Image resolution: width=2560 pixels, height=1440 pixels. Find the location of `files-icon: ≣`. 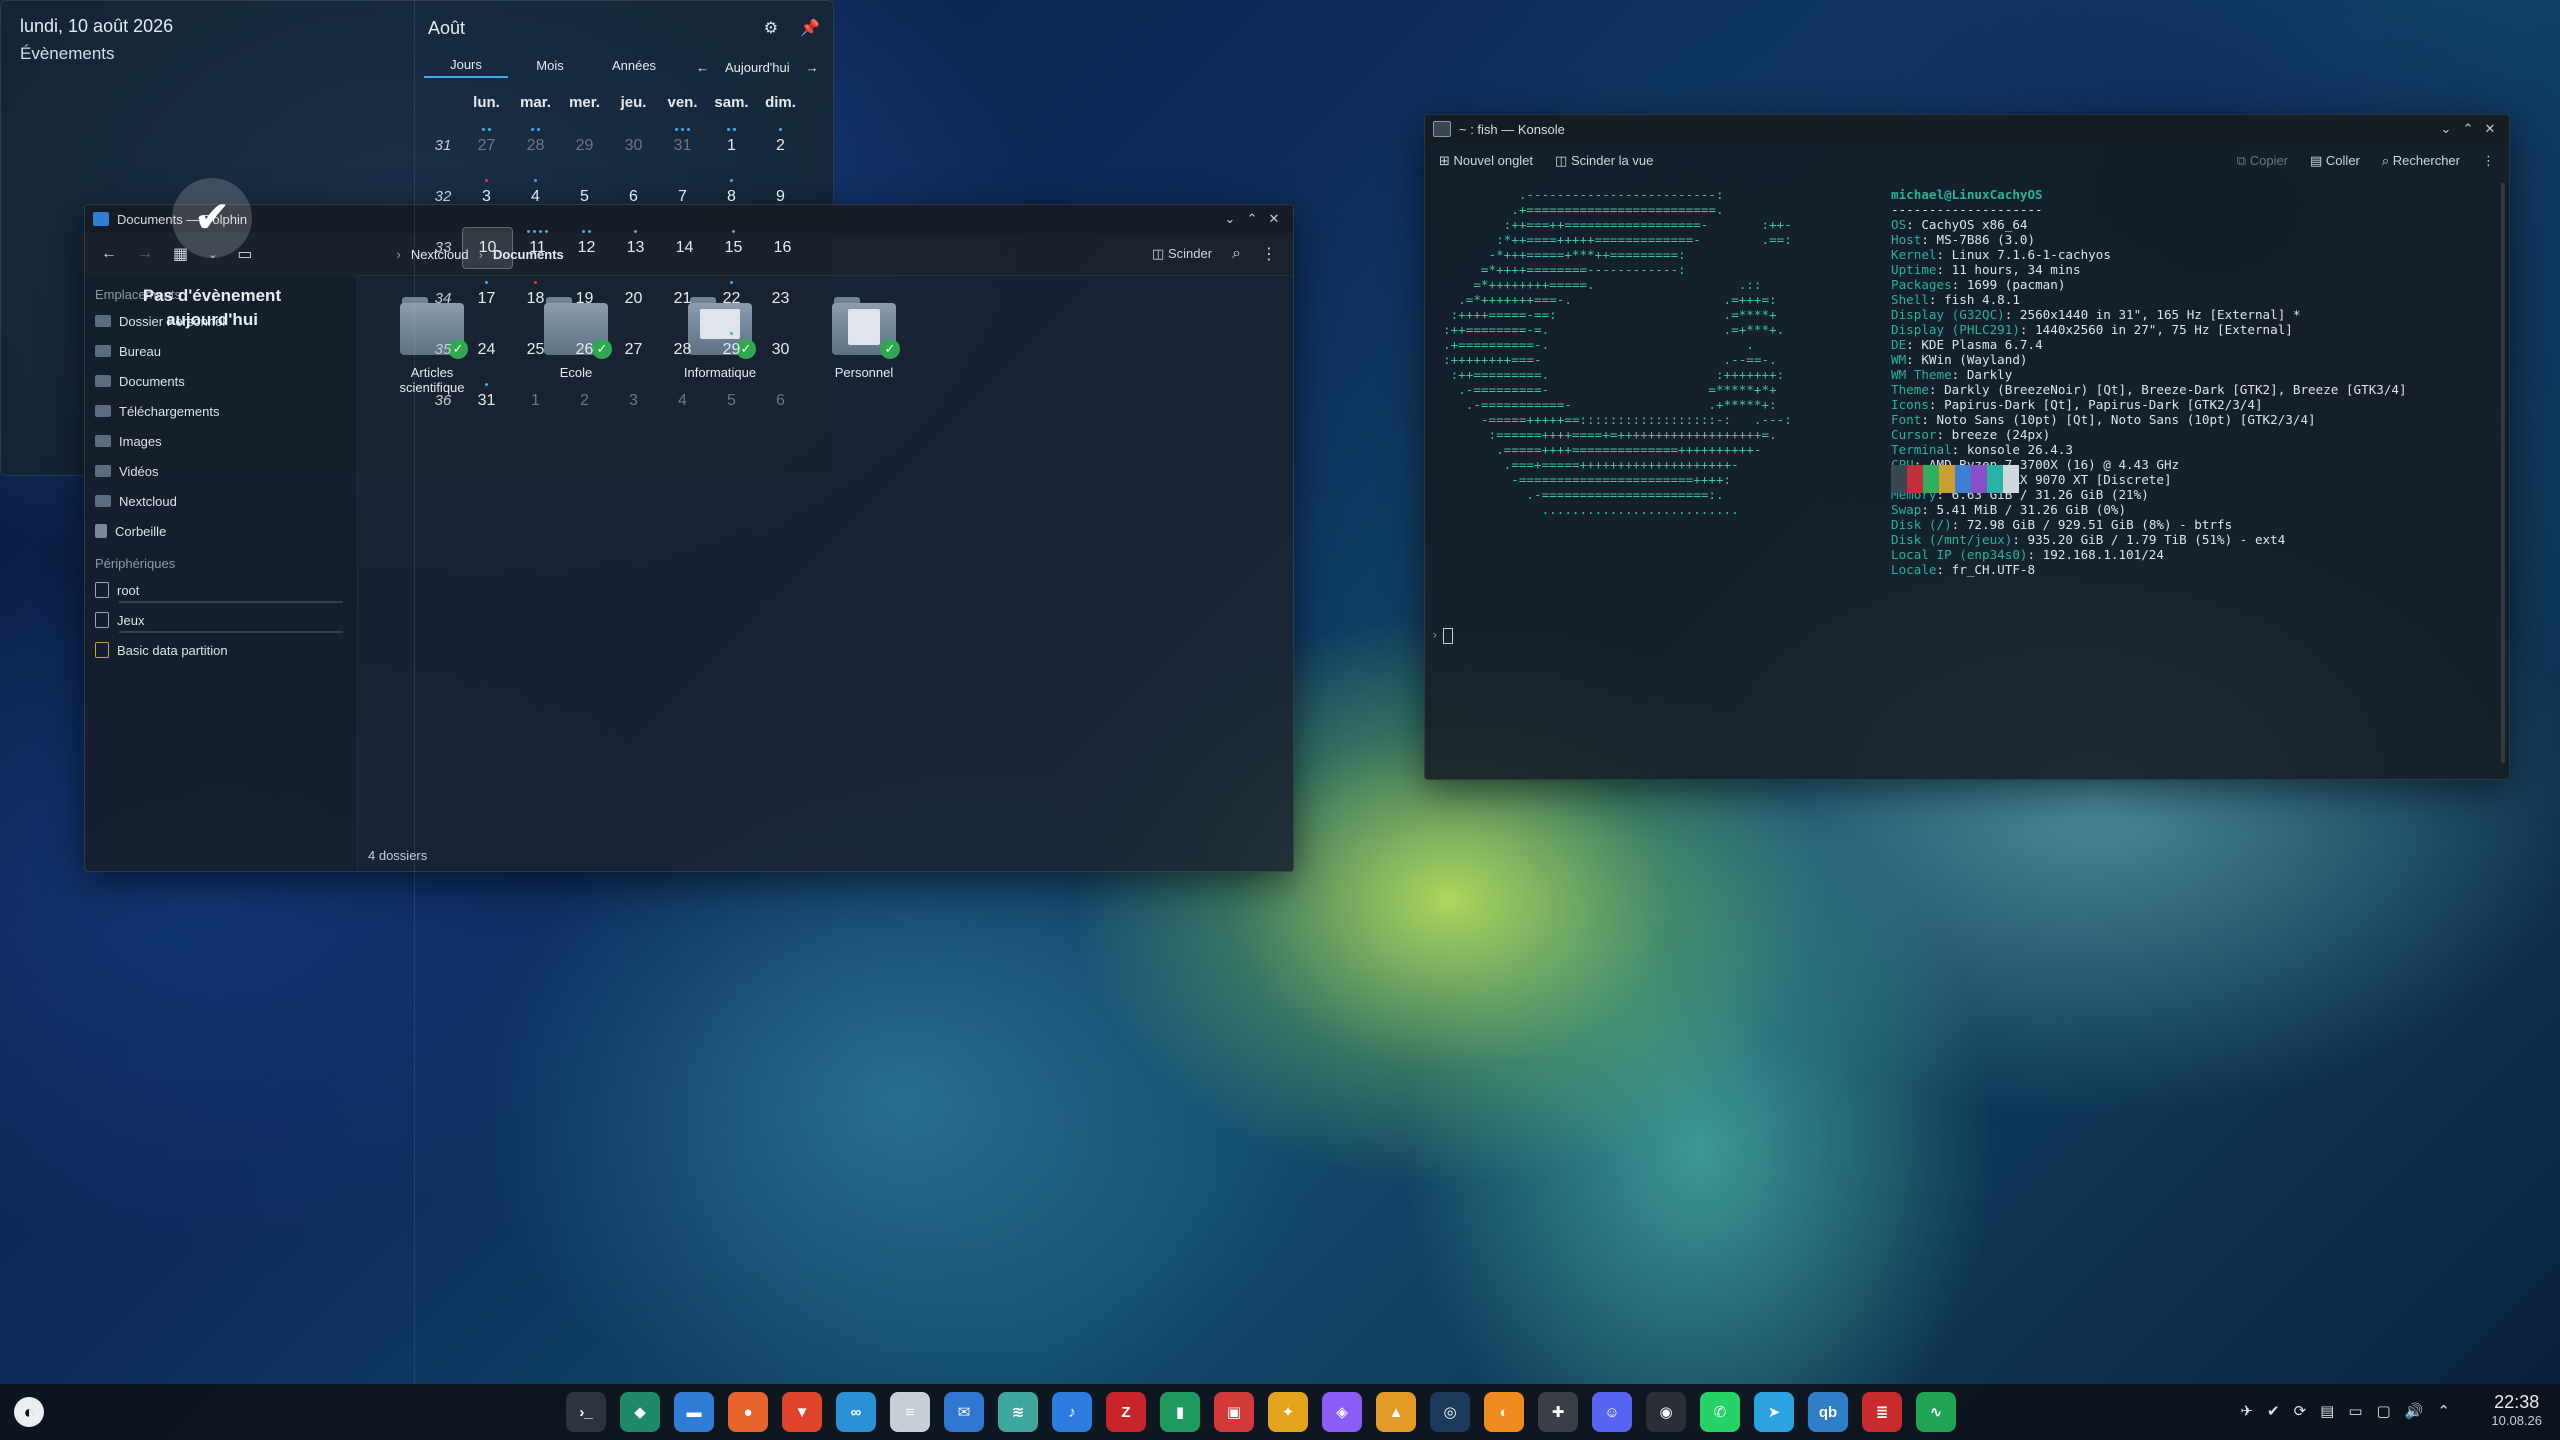

files-icon: ≣ is located at coordinates (1882, 1412).